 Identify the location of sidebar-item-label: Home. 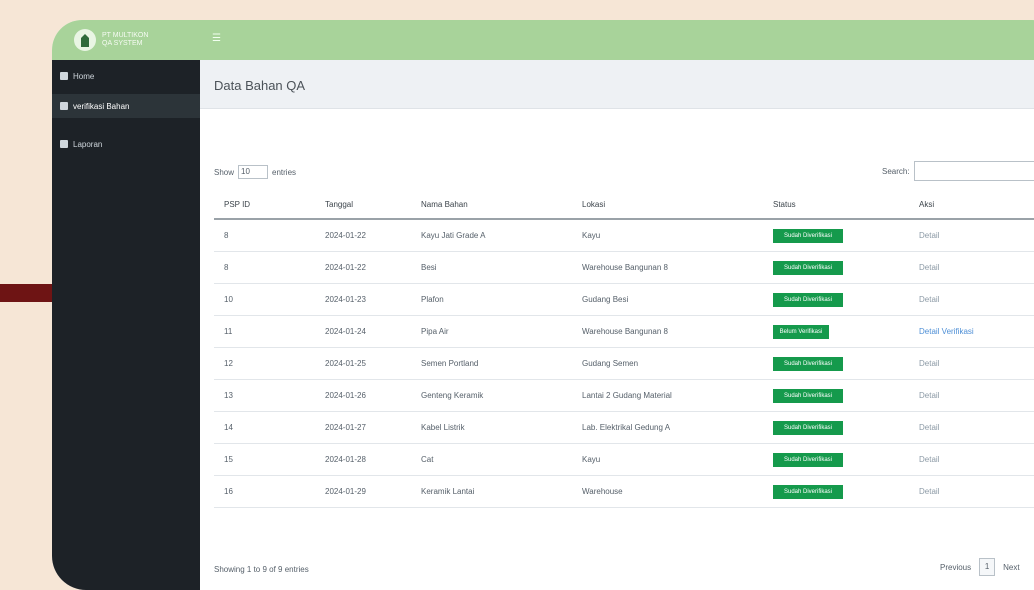
(84, 76).